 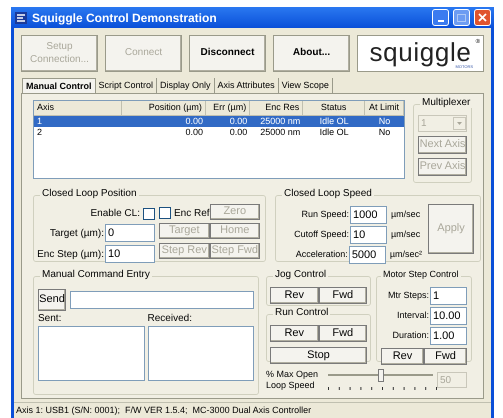 I want to click on toolbar-button: Disconnect, so click(x=227, y=53).